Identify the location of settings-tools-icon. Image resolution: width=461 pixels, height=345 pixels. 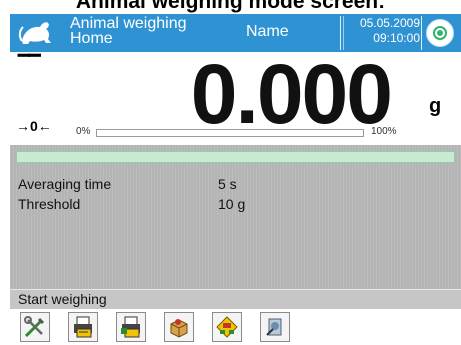
(34, 327).